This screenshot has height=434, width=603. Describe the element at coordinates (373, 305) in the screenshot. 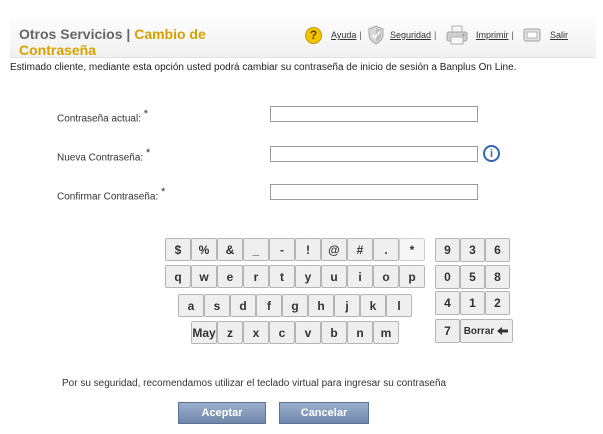

I see `keyboard-key: k` at that location.